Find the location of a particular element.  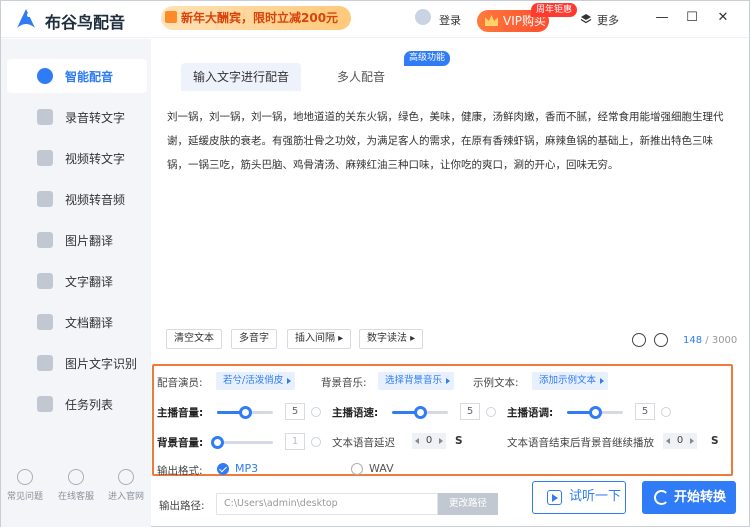

polyphone-button: 多音字 is located at coordinates (254, 339).